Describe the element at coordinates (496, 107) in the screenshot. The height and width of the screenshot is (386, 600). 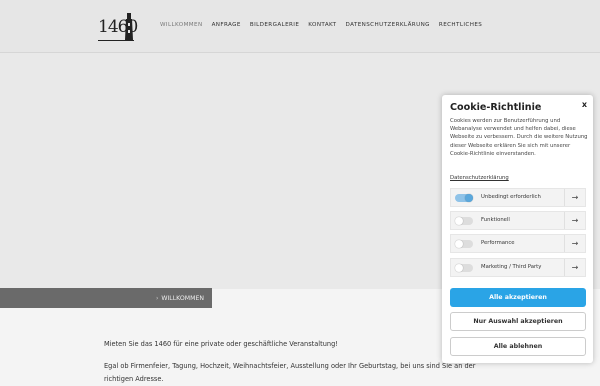
I see `cookie-title: Cookie-Richtlinie` at that location.